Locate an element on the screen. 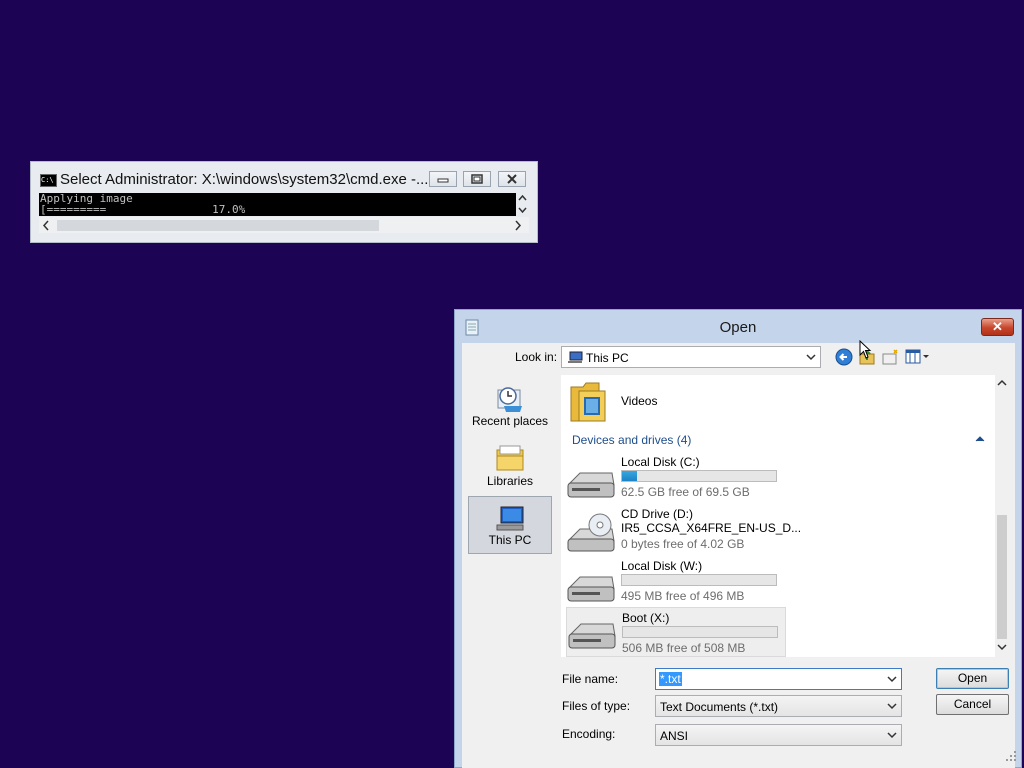 This screenshot has width=1024, height=768. file-name-combo: *.txt is located at coordinates (778, 679).